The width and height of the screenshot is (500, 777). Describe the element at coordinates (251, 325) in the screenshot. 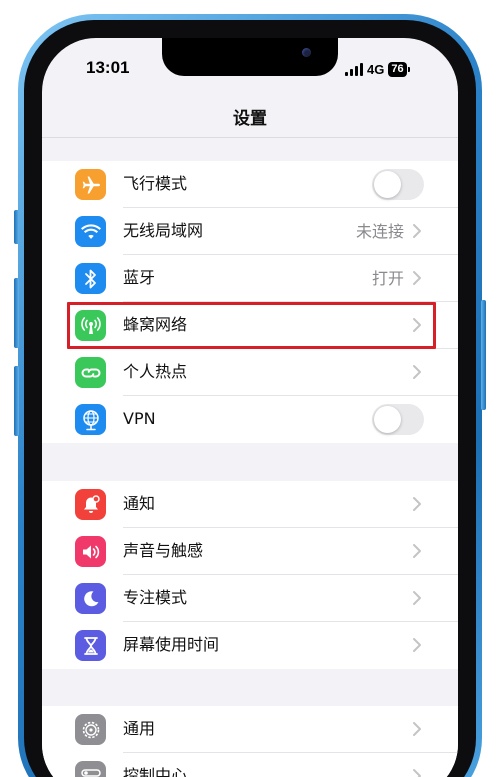

I see `cellular-highlight-box` at that location.